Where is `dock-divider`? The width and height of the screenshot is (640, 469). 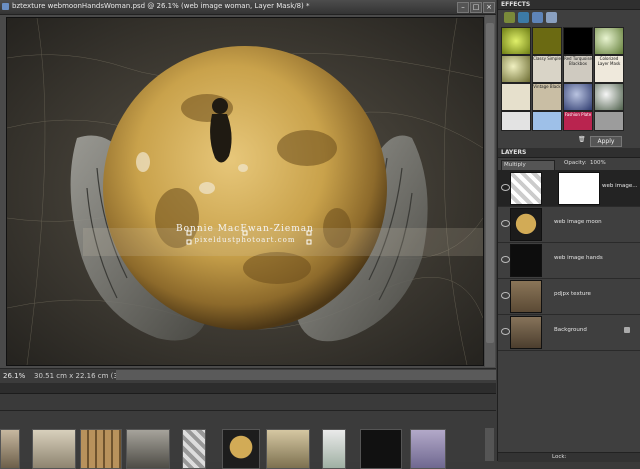
dock-divider is located at coordinates (248, 388).